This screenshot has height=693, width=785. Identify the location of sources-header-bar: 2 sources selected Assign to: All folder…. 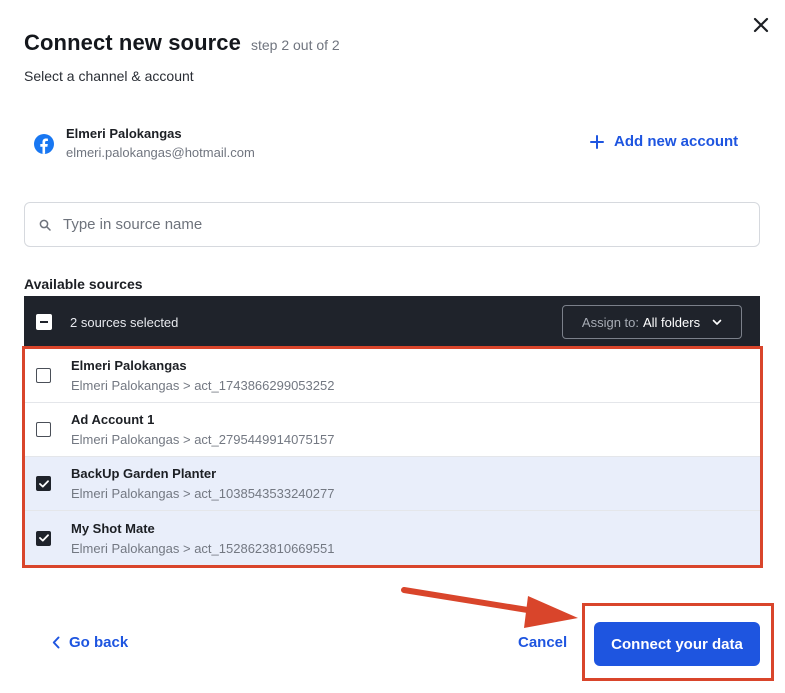
(392, 322).